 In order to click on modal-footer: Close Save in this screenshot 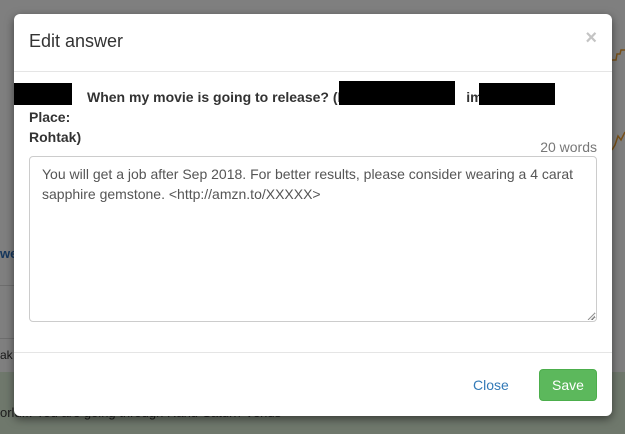, I will do `click(313, 384)`.